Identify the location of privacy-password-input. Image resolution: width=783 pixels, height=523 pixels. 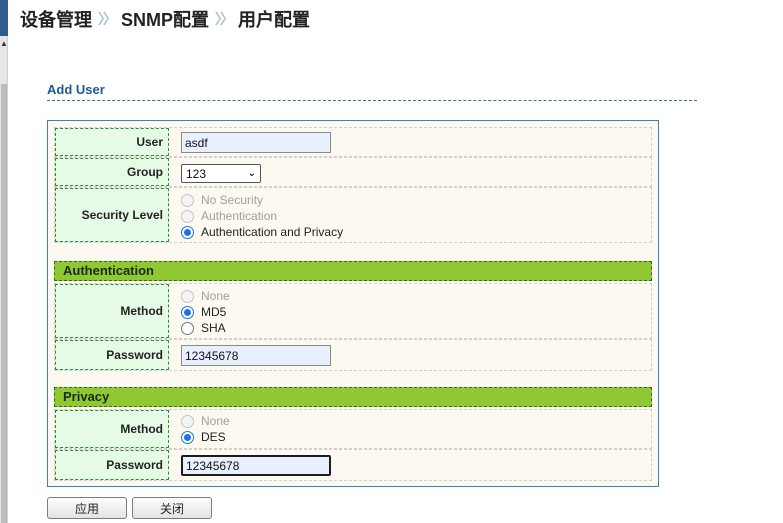
(256, 465).